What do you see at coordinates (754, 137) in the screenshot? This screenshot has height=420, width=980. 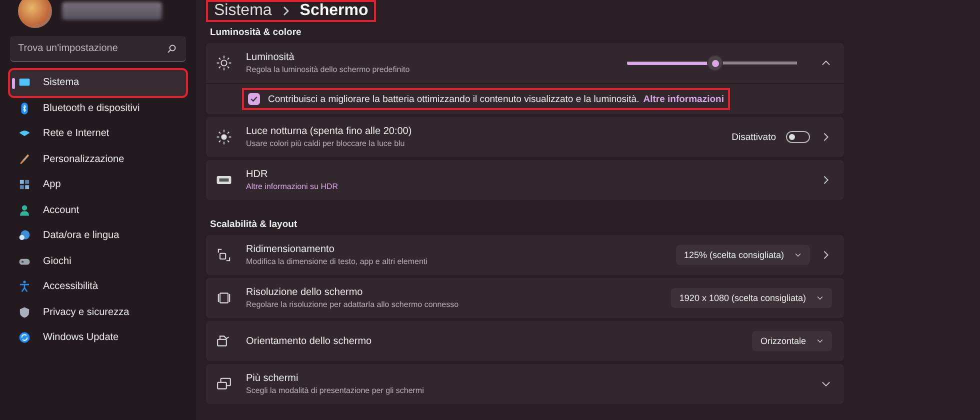 I see `toggle-status: Disattivato` at bounding box center [754, 137].